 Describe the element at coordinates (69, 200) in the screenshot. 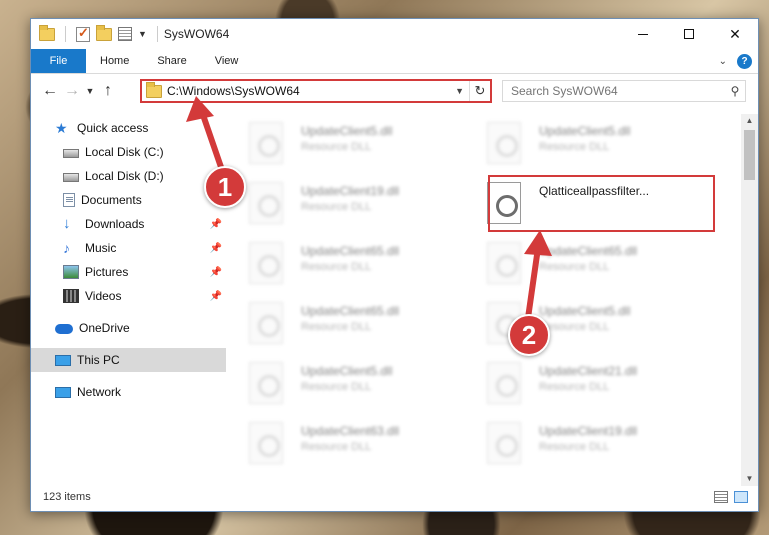

I see `documents-icon` at that location.